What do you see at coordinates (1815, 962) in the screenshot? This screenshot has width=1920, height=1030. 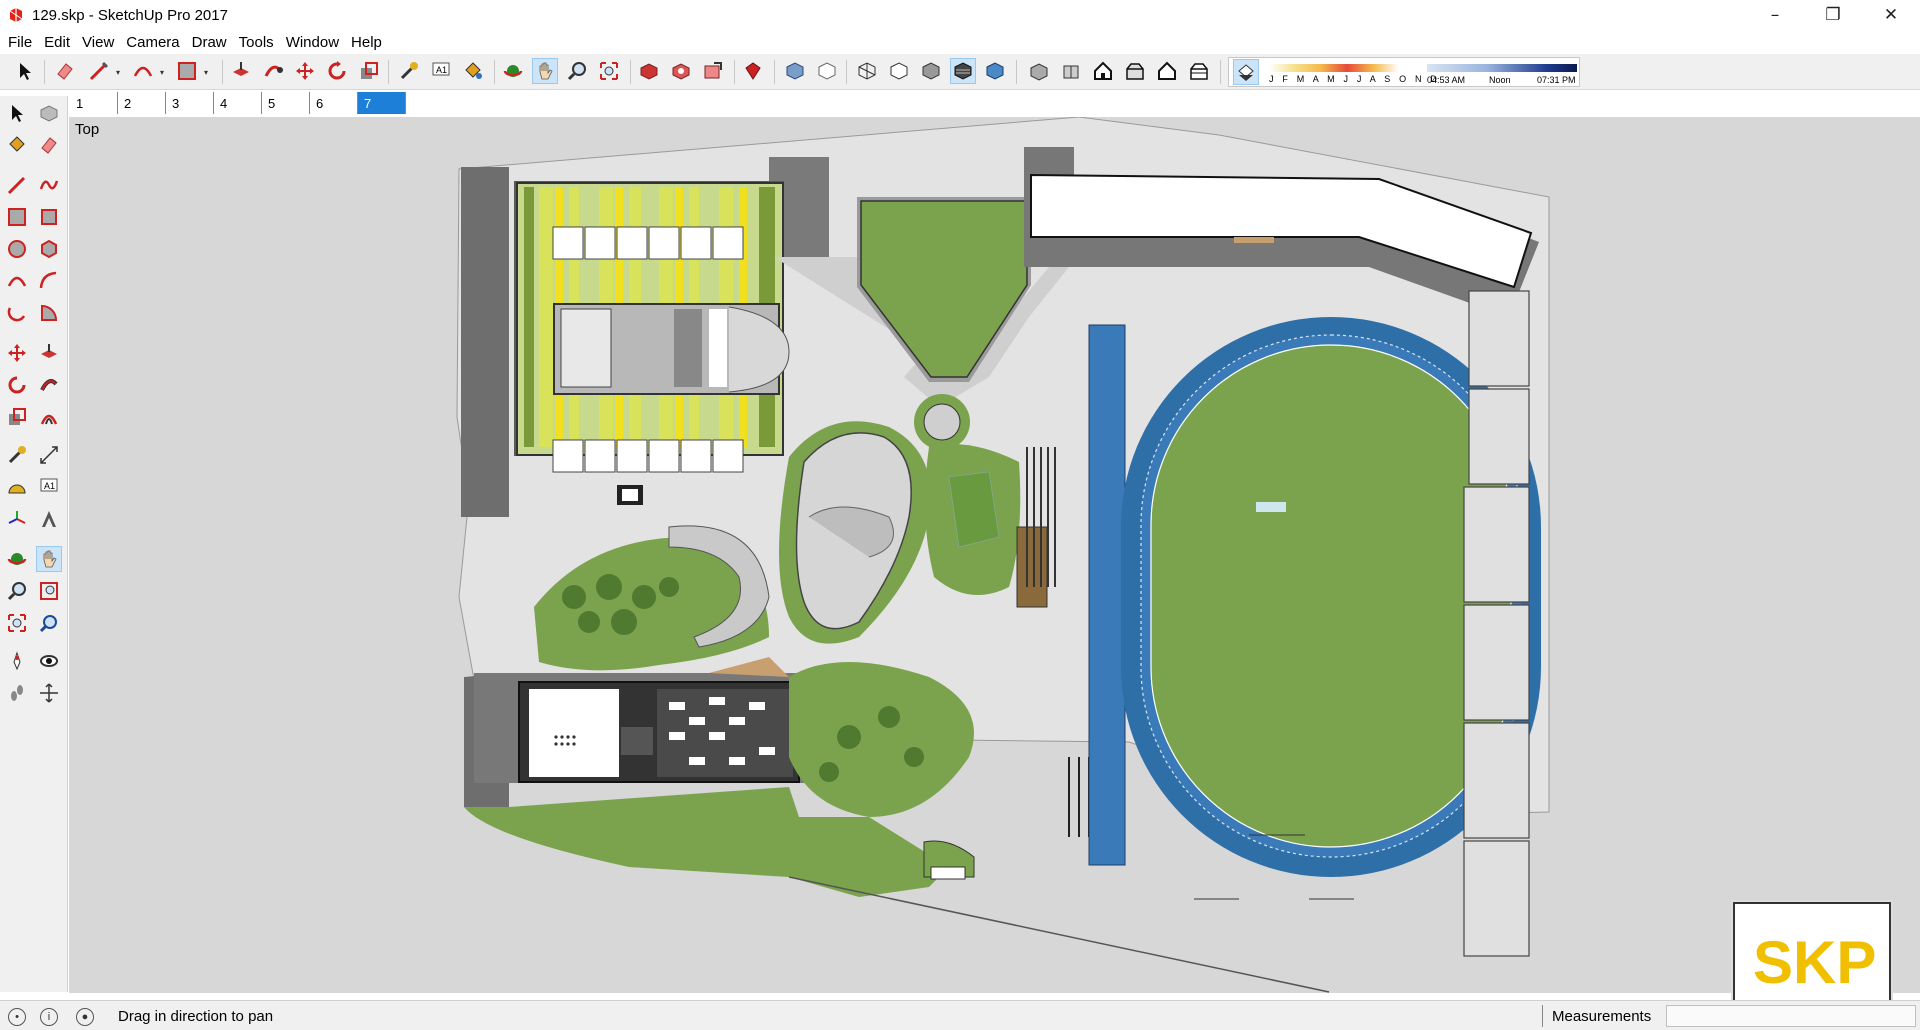 I see `skp-logo-text: SKP` at bounding box center [1815, 962].